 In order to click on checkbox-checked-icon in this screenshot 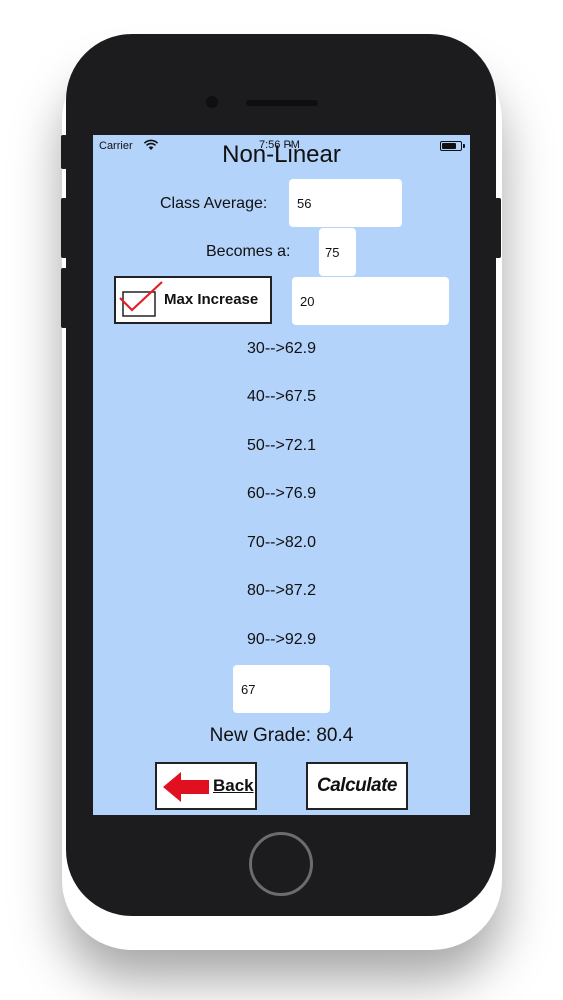, I will do `click(141, 299)`.